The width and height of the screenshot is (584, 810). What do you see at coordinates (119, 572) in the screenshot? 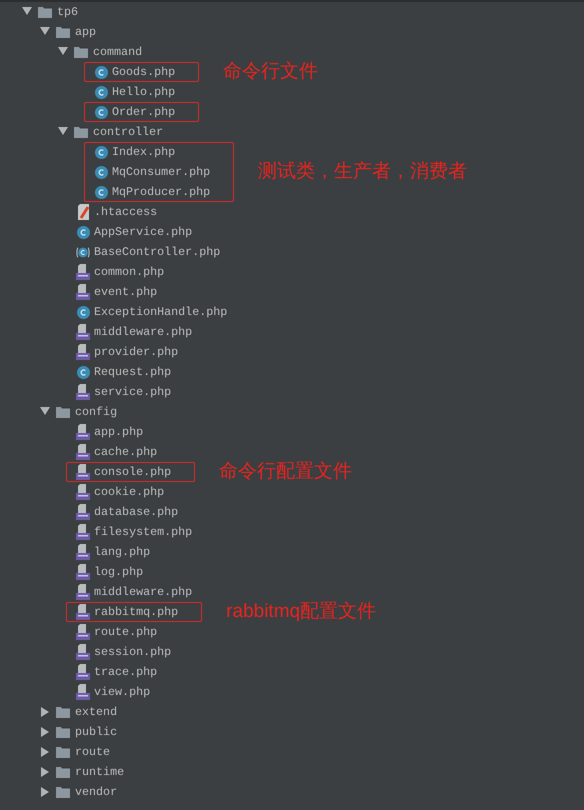
I see `tree-item: log.php` at bounding box center [119, 572].